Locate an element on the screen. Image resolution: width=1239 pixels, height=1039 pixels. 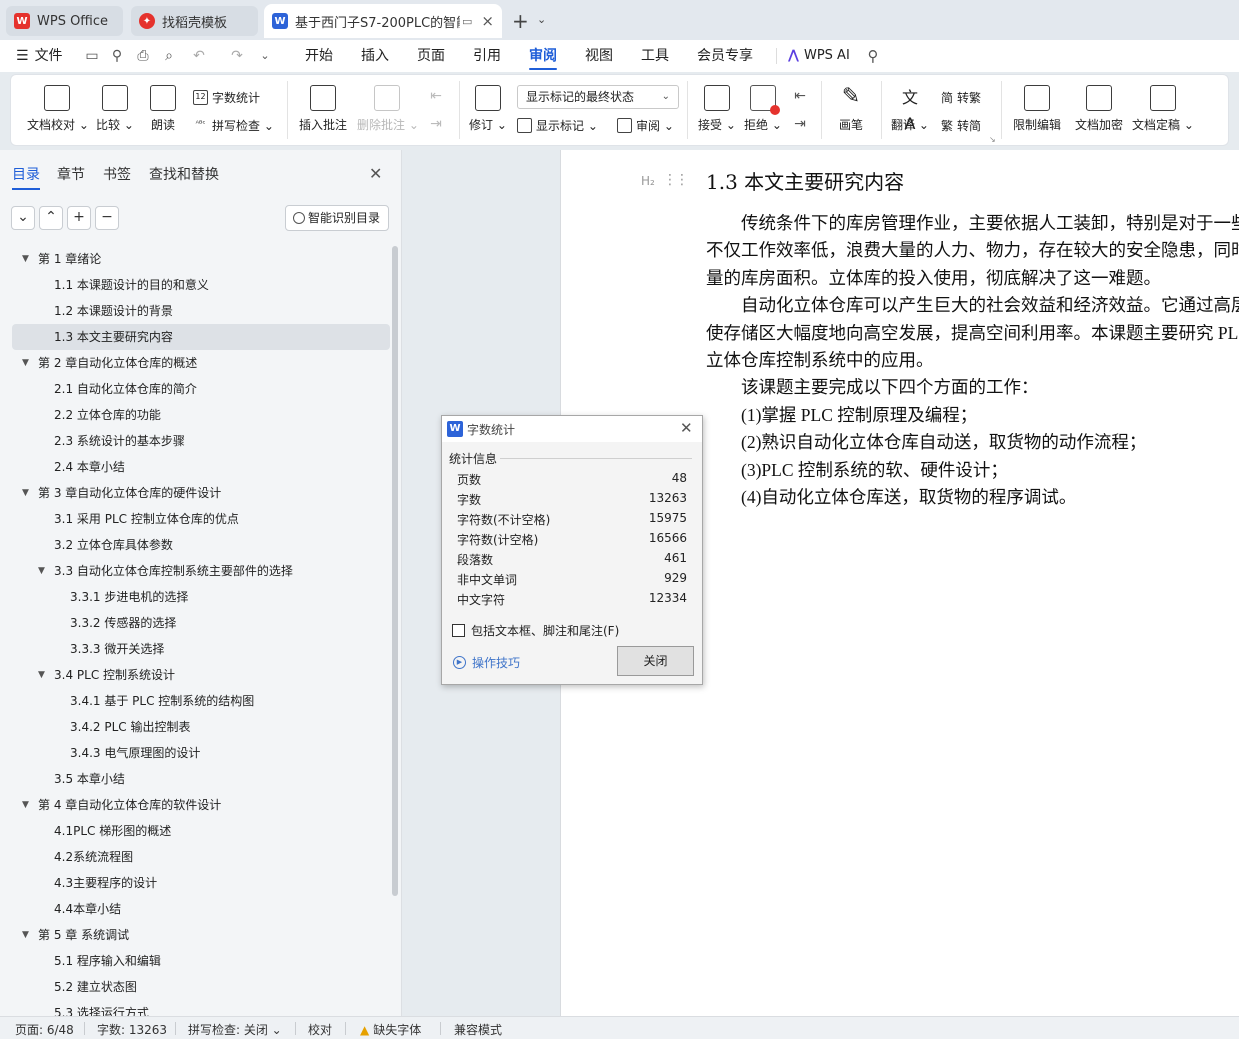
panel-tab-toc: 目录 is located at coordinates (26, 177).